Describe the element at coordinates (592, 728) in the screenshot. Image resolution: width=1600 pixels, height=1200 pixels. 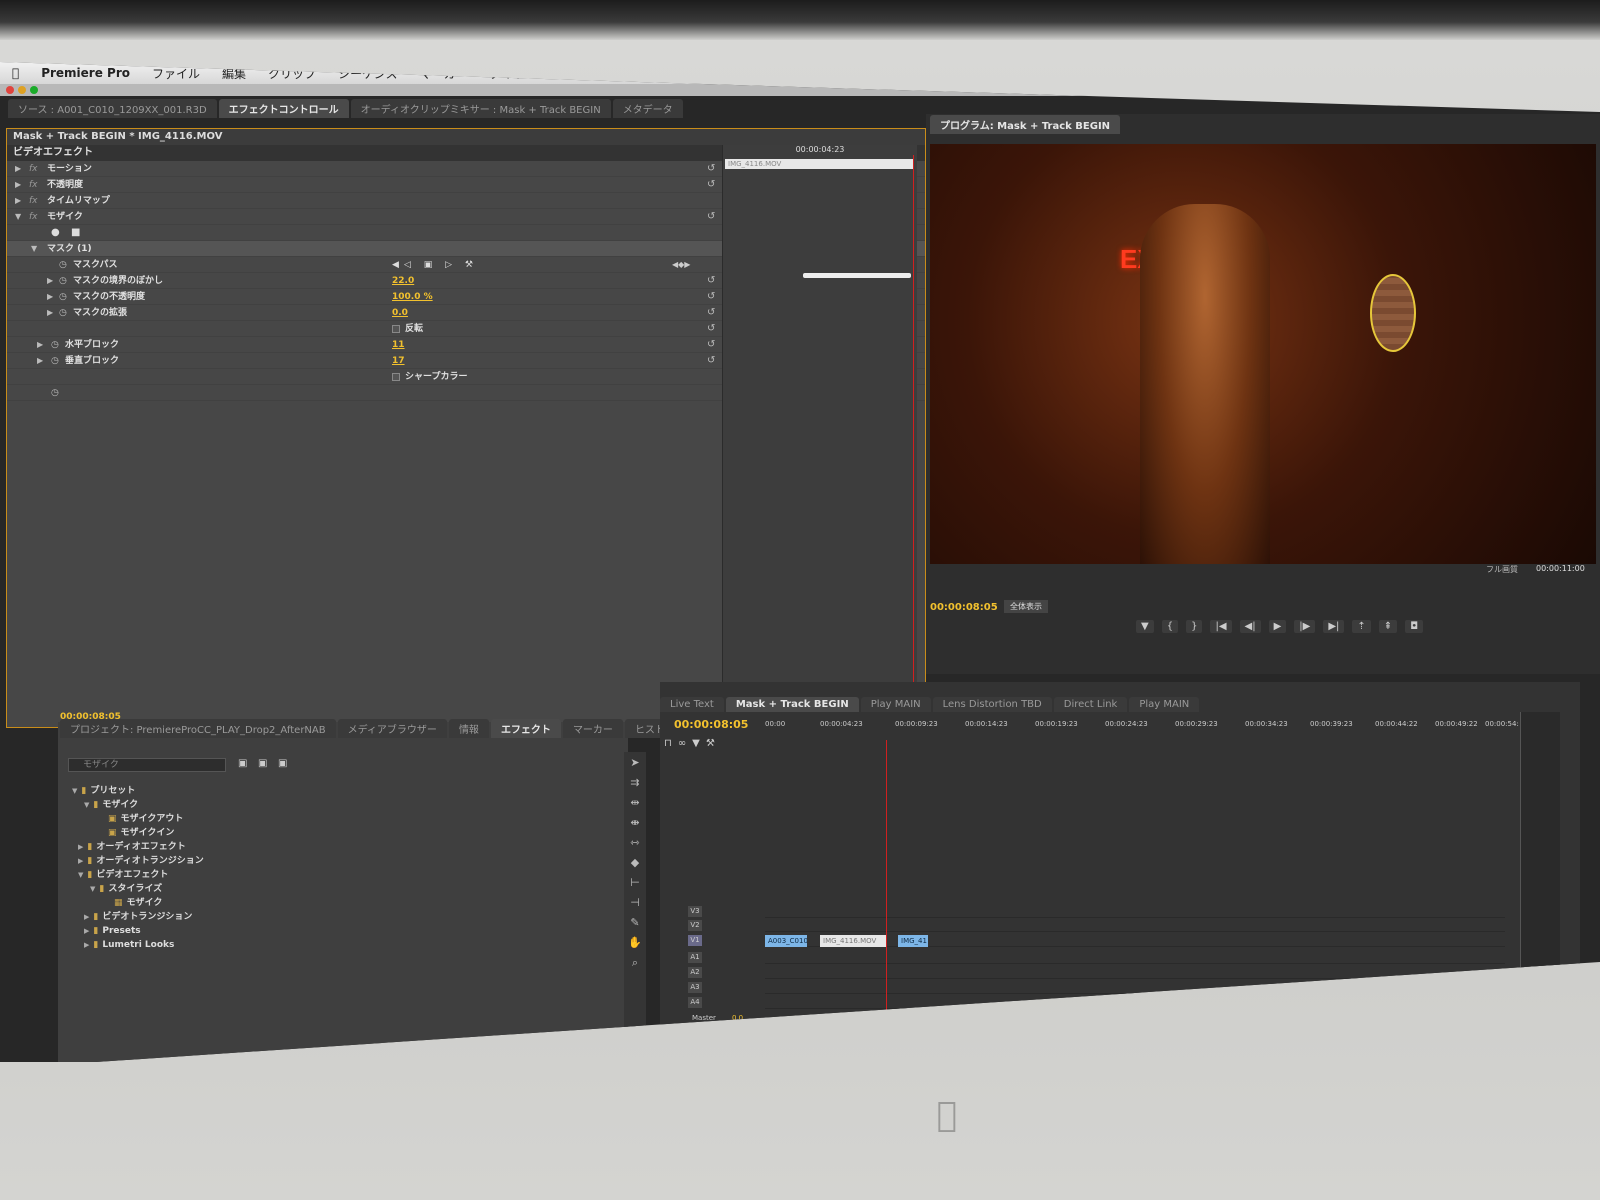
I see `tab-markers: マーカー` at that location.